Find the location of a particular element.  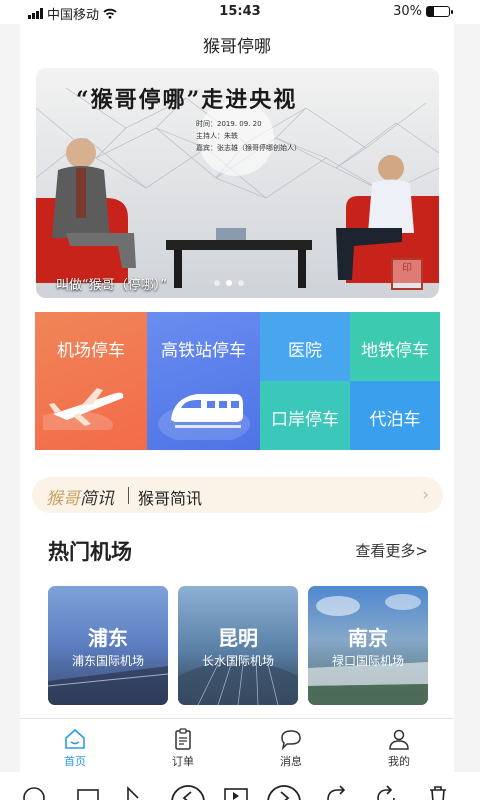

status-right: 30% is located at coordinates (423, 11).